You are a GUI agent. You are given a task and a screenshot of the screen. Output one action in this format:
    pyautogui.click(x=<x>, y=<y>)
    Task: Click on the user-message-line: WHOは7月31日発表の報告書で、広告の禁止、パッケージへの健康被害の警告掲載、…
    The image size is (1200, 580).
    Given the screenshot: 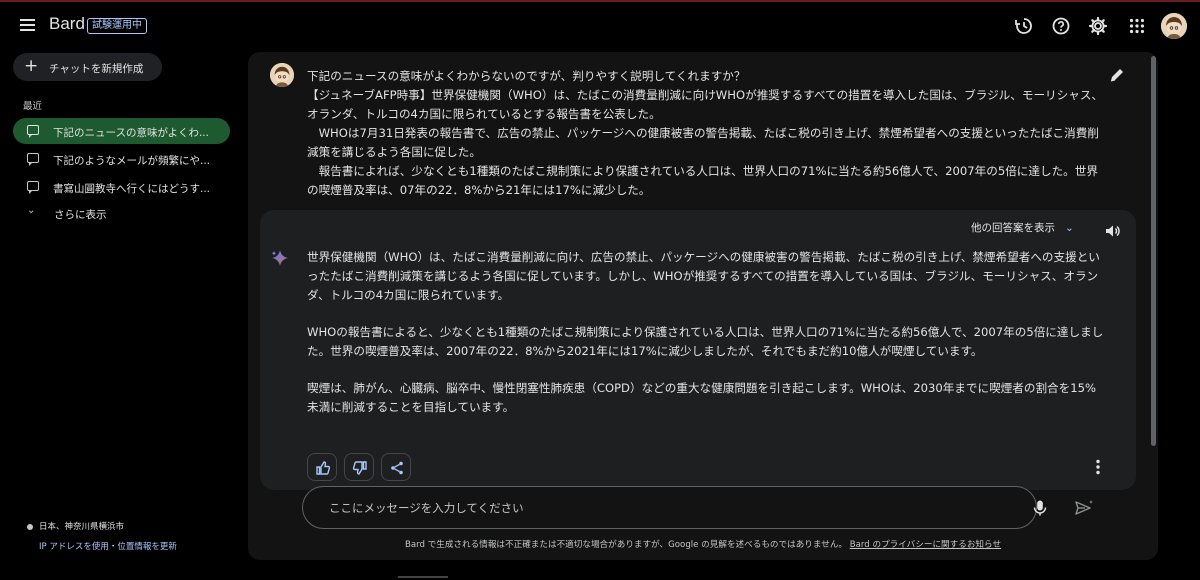 What is the action you would take?
    pyautogui.click(x=703, y=142)
    